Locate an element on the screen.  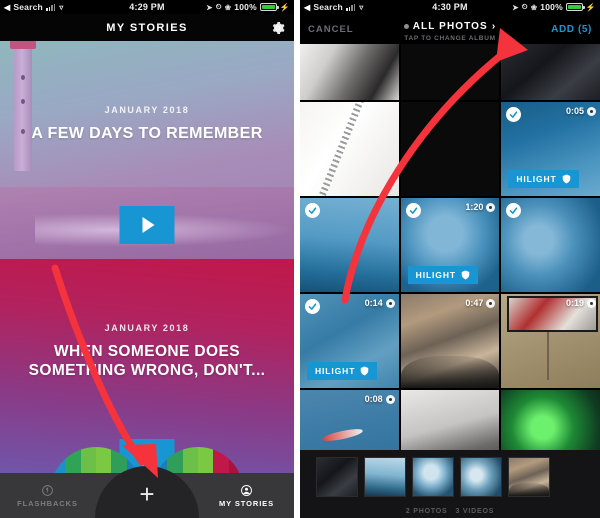
right-status-bar: ◀ Search ▿ 4:30 PM ➤ ⏲ ❀ 100% ⚡ is located at coordinates (450, 7).